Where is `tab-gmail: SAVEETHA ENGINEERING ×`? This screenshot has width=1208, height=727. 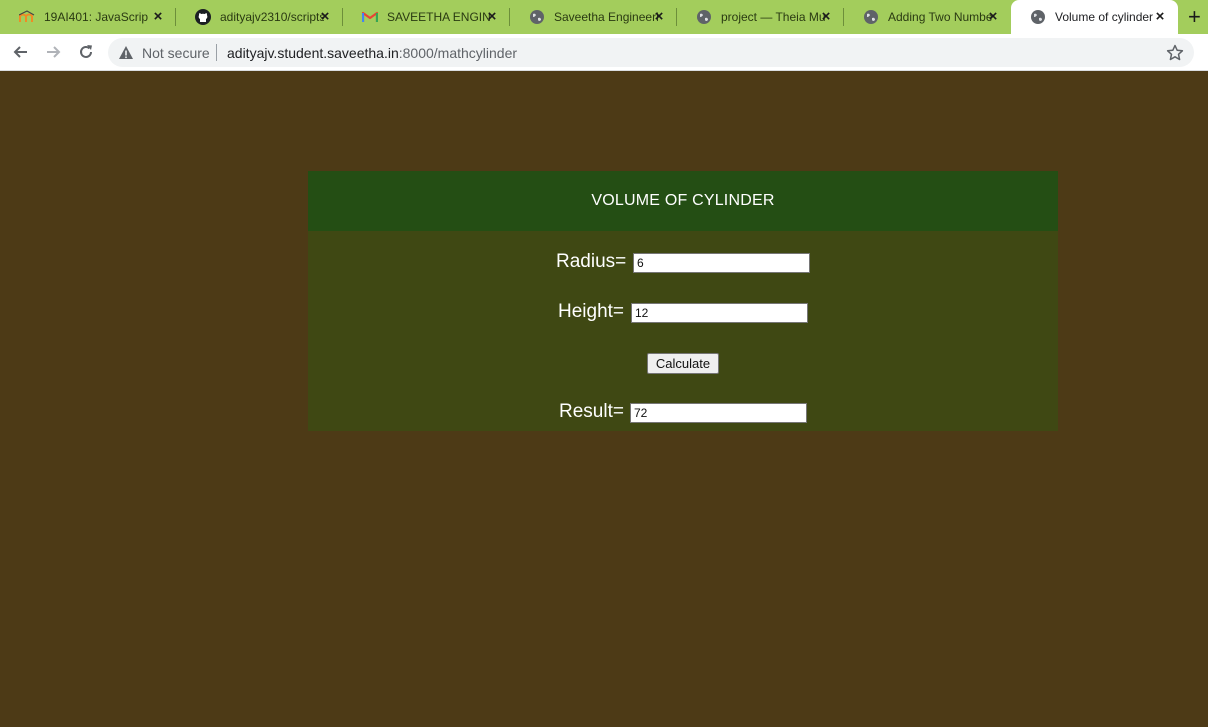
tab-gmail: SAVEETHA ENGINEERING × is located at coordinates (426, 17).